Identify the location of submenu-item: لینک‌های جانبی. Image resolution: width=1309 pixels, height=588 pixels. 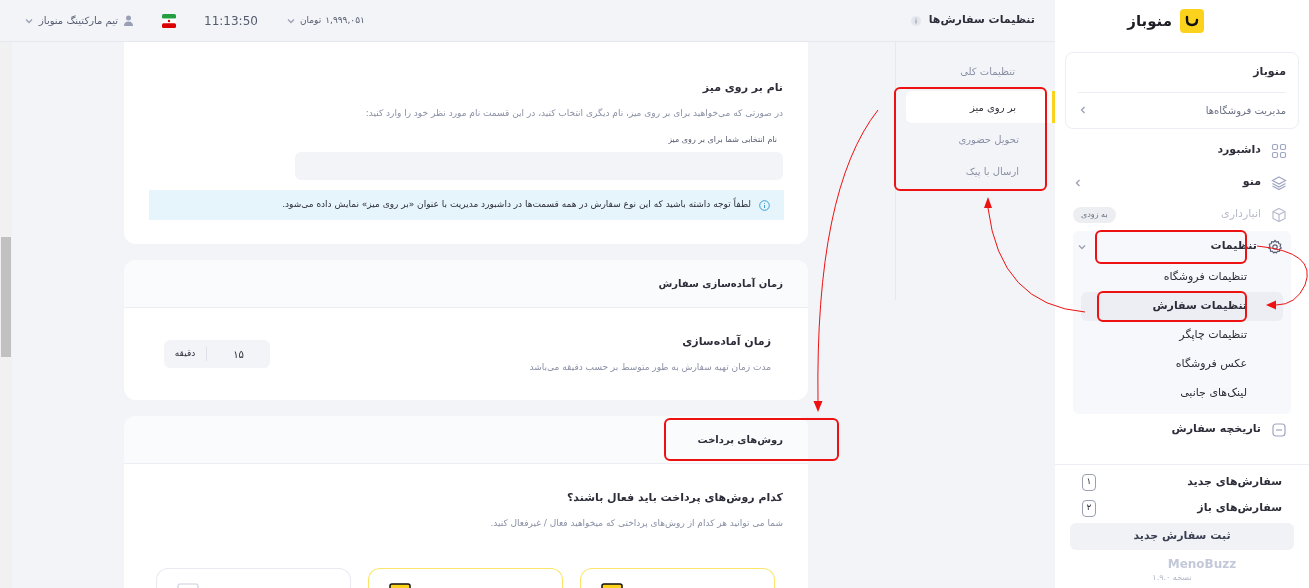
(1182, 393).